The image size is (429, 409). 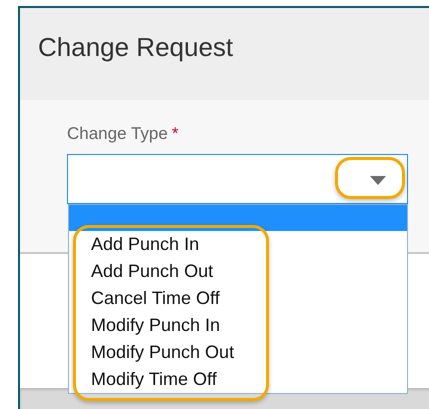 I want to click on dialog-title: Change Request, so click(x=136, y=47).